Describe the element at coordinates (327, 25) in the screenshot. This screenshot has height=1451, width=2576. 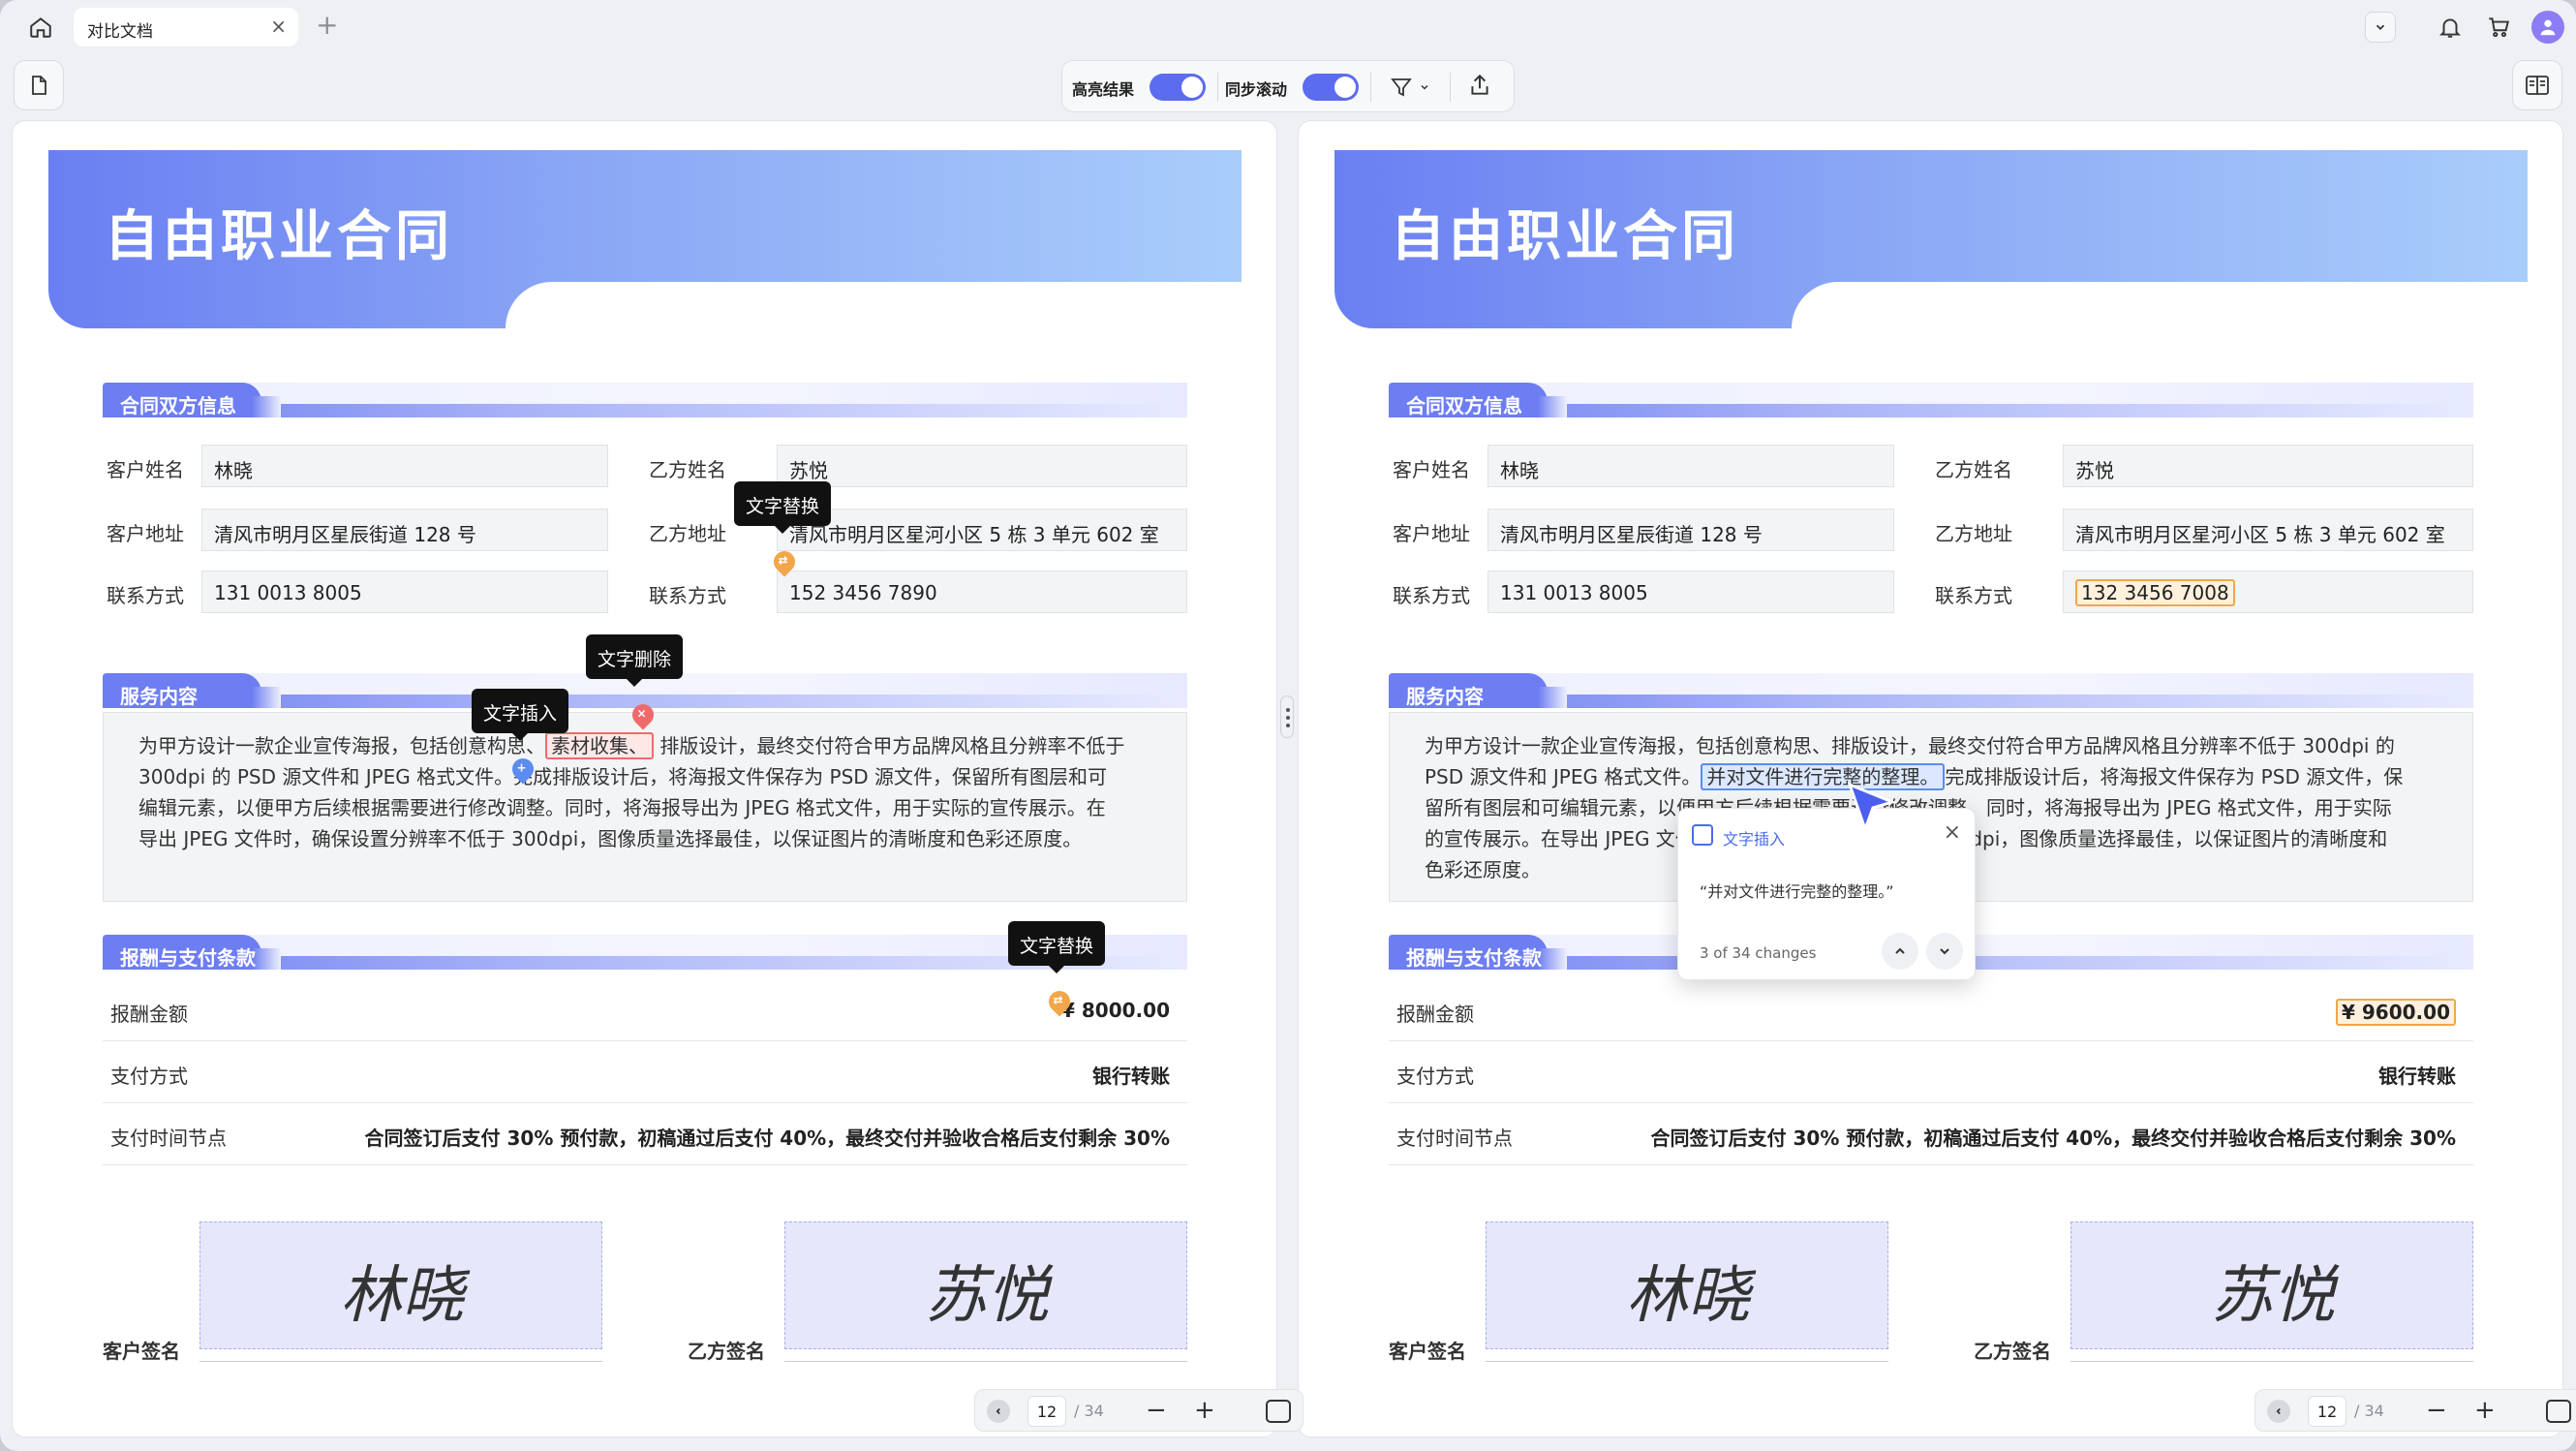
I see `new-tab-button: +` at that location.